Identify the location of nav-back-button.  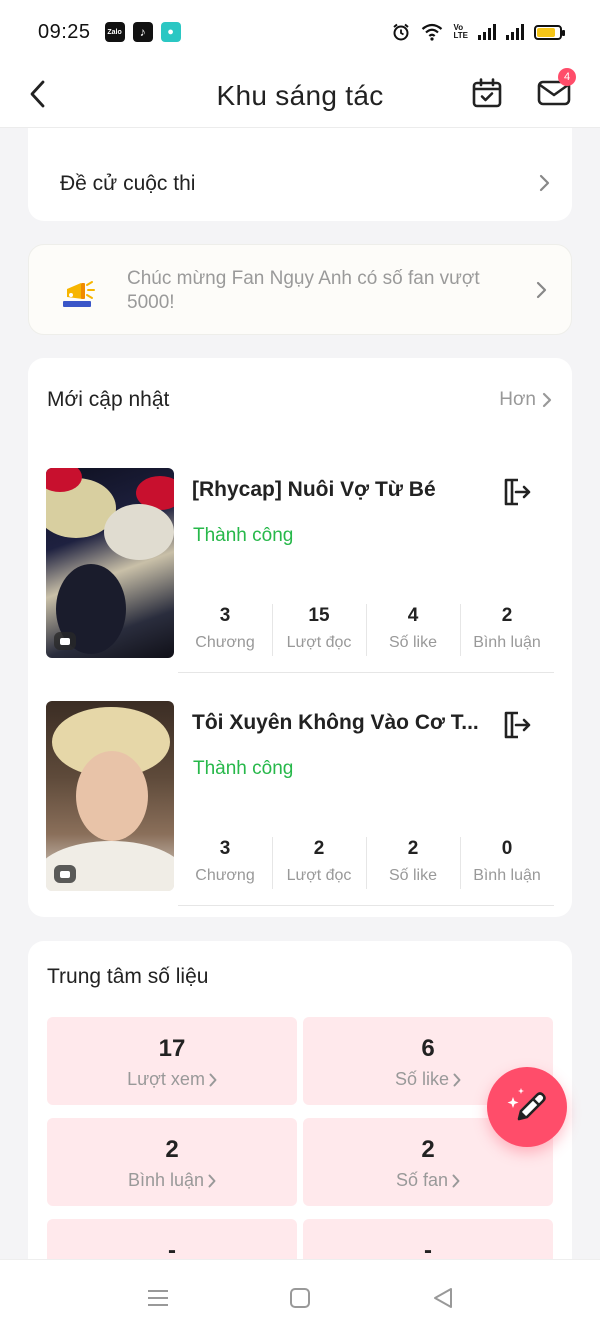
(443, 1298).